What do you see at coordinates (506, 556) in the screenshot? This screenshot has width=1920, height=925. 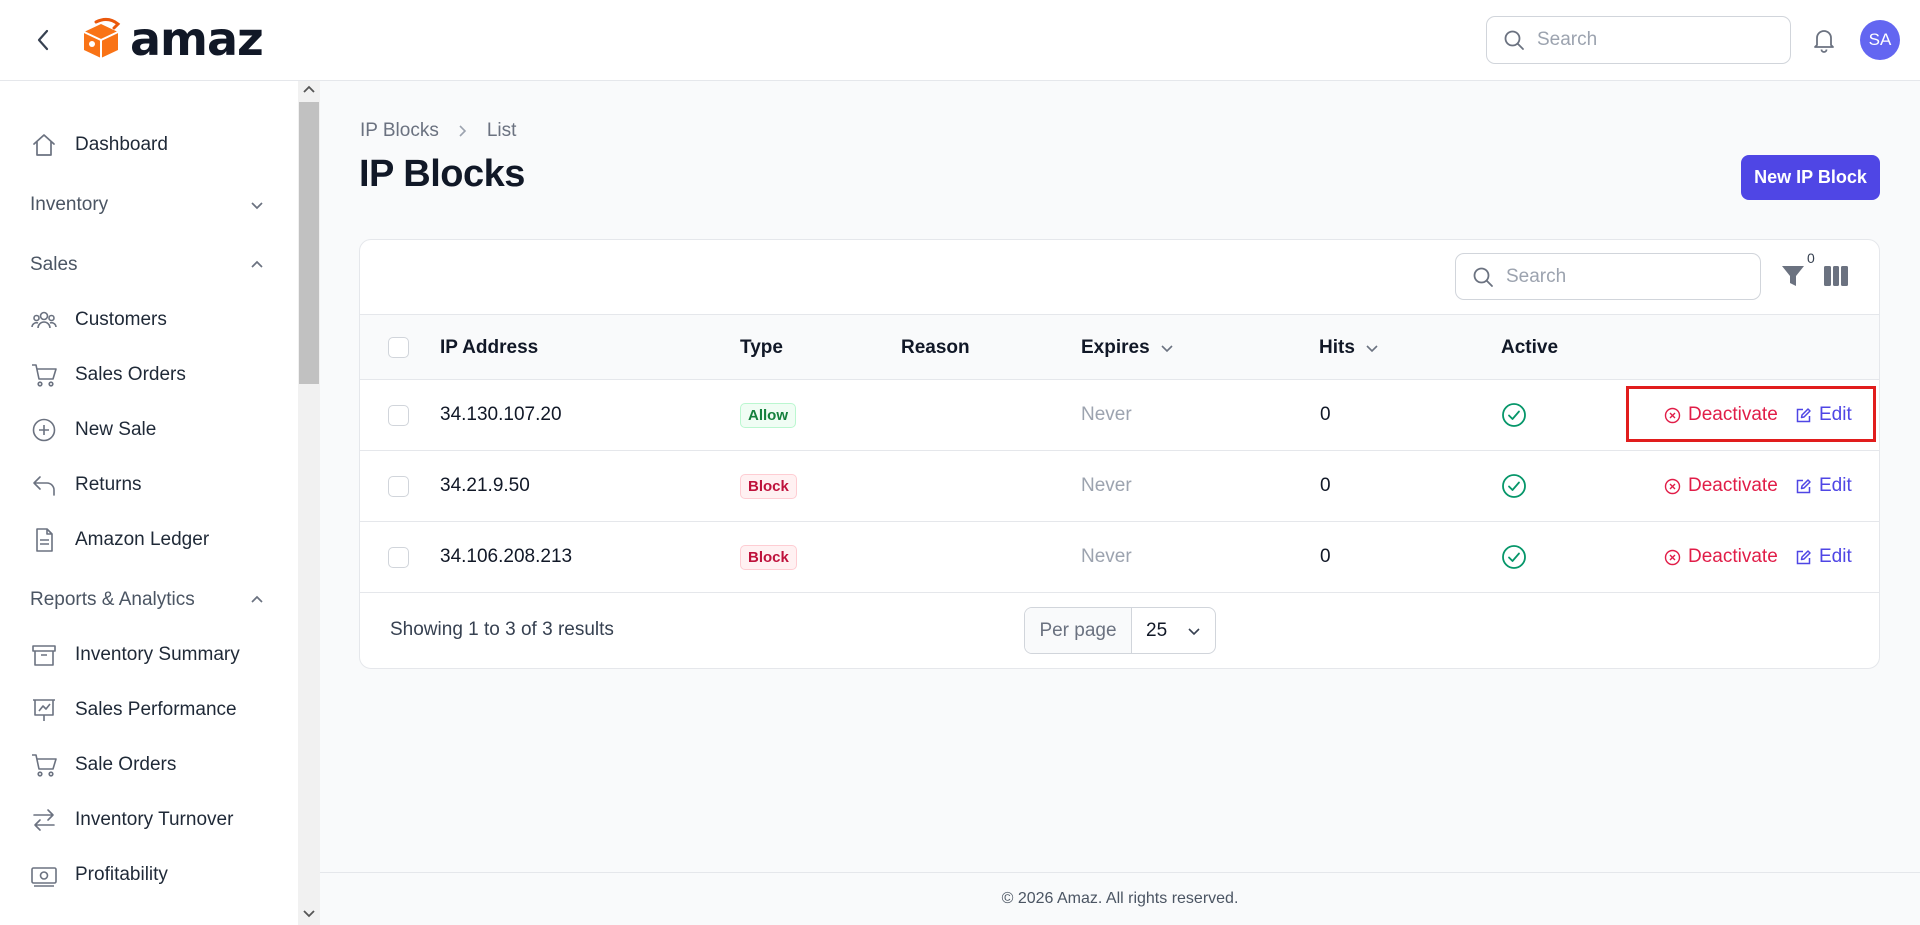 I see `ip-address-cell: 34.106.208.213` at bounding box center [506, 556].